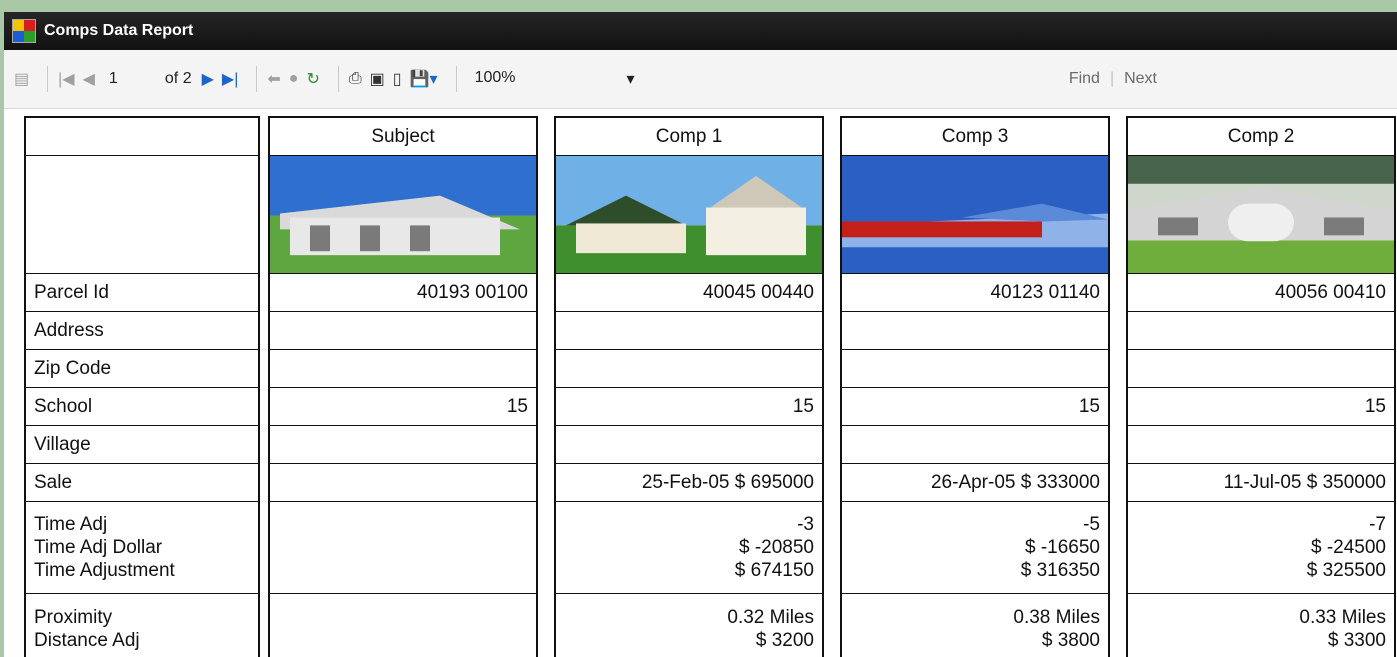 The width and height of the screenshot is (1397, 657). I want to click on comp2-distance-adj: $ 3300, so click(1356, 640).